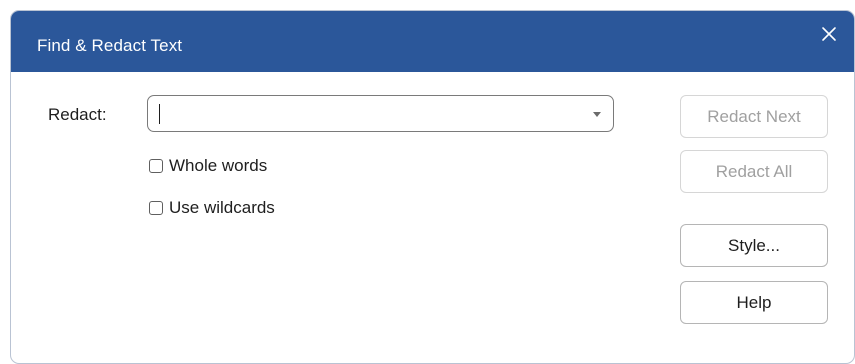  Describe the element at coordinates (159, 114) in the screenshot. I see `text-caret` at that location.